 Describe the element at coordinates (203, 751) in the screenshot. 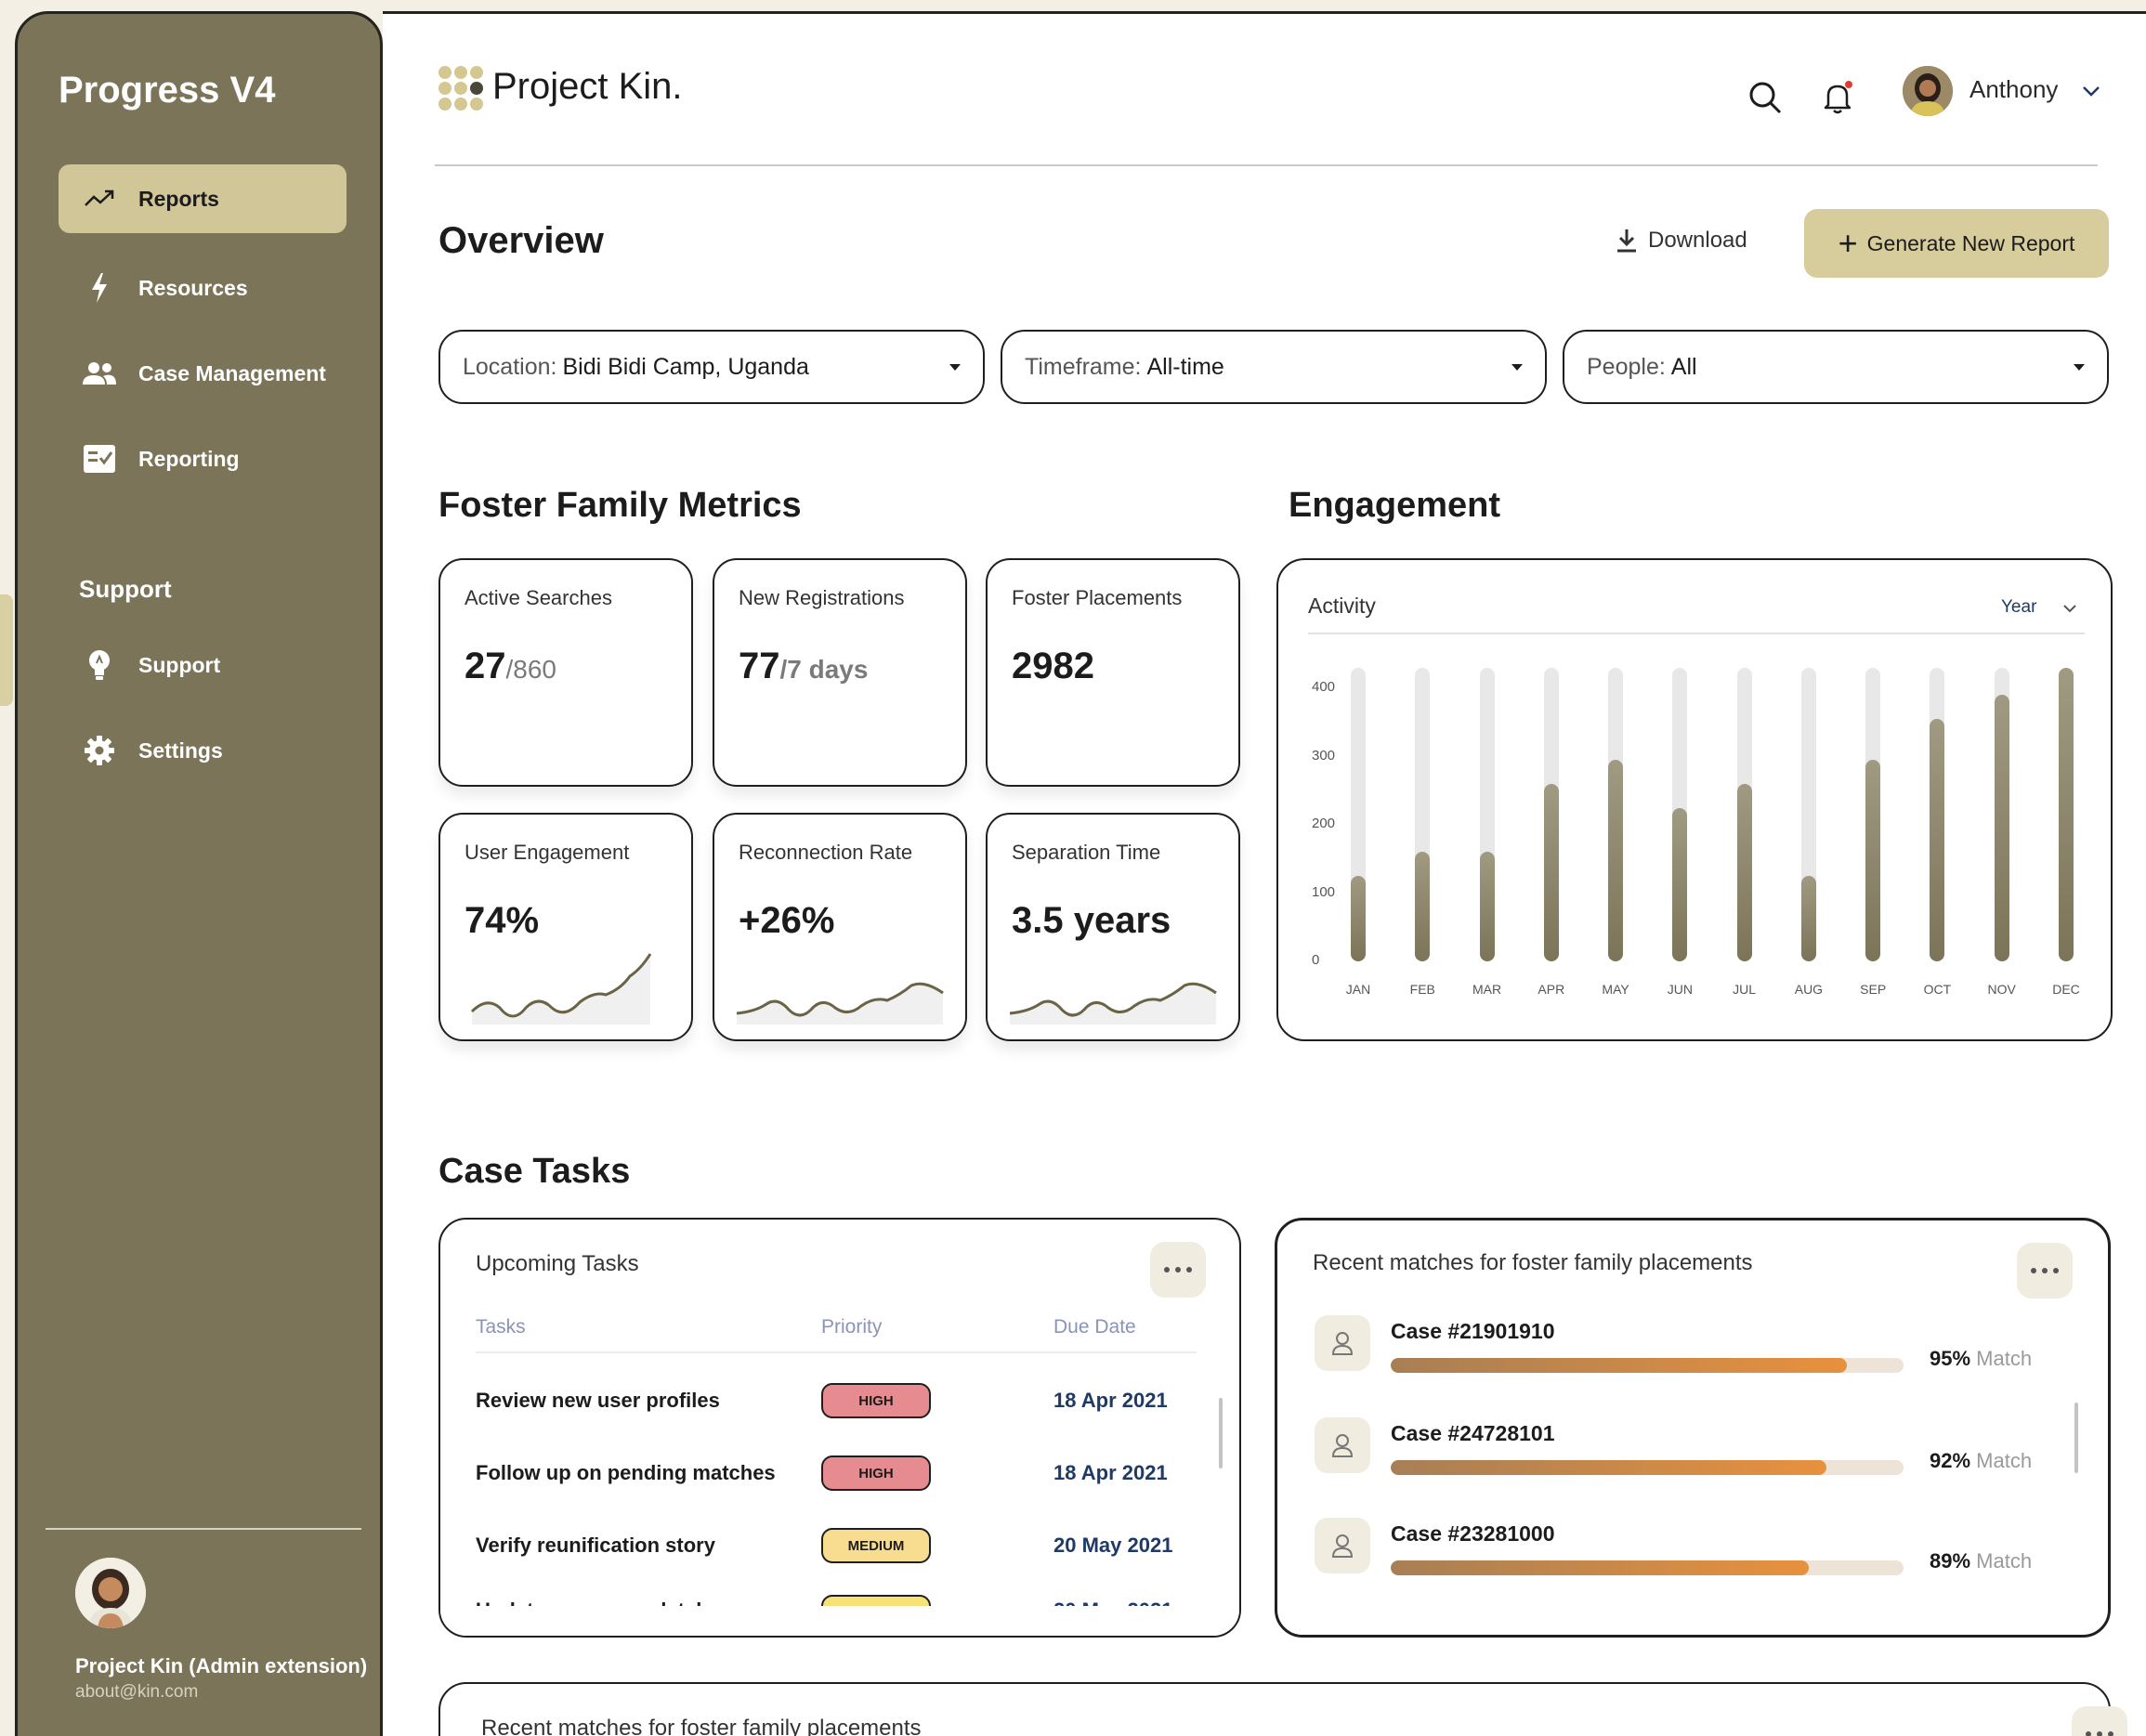

I see `sidebar-item-settings: Settings` at that location.